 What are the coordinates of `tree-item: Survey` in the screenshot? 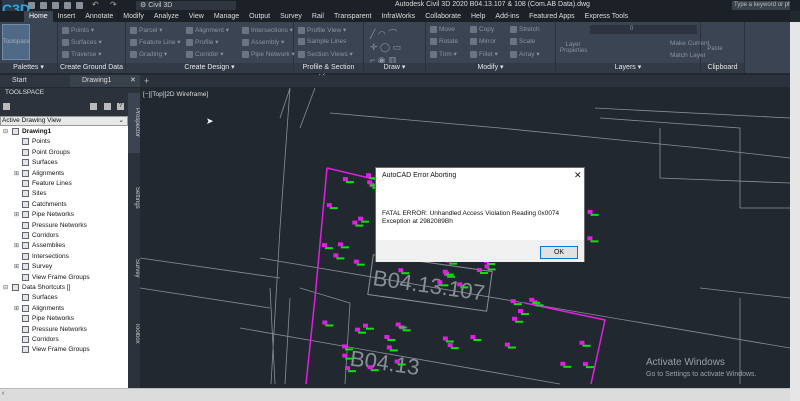 It's located at (37, 267).